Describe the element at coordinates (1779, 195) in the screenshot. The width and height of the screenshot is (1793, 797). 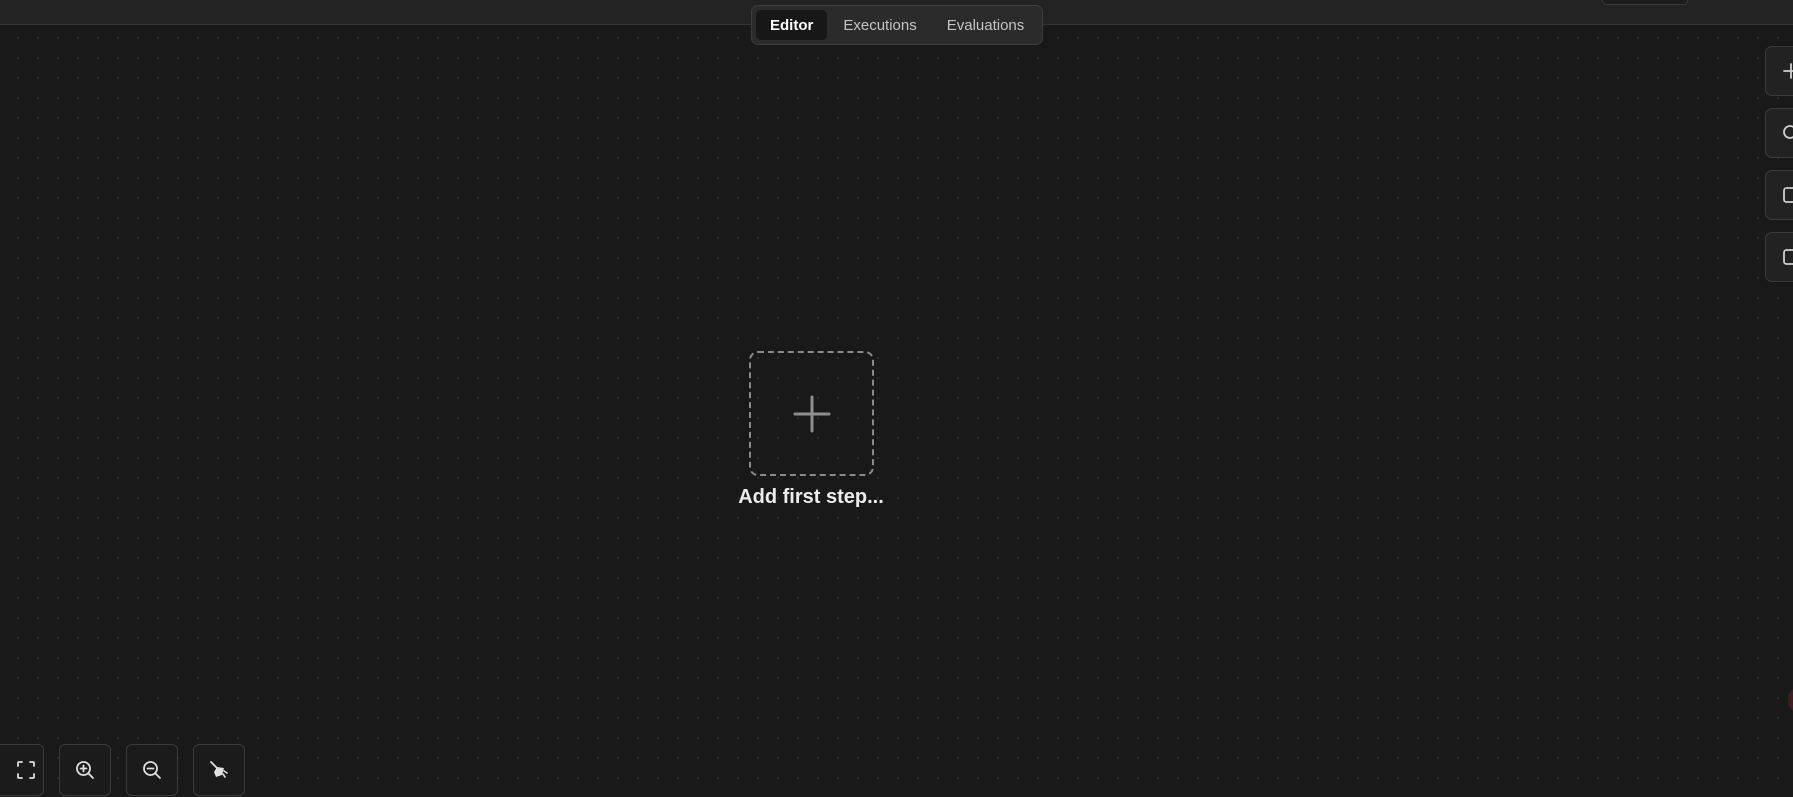
I see `add-sticky-note-button` at that location.